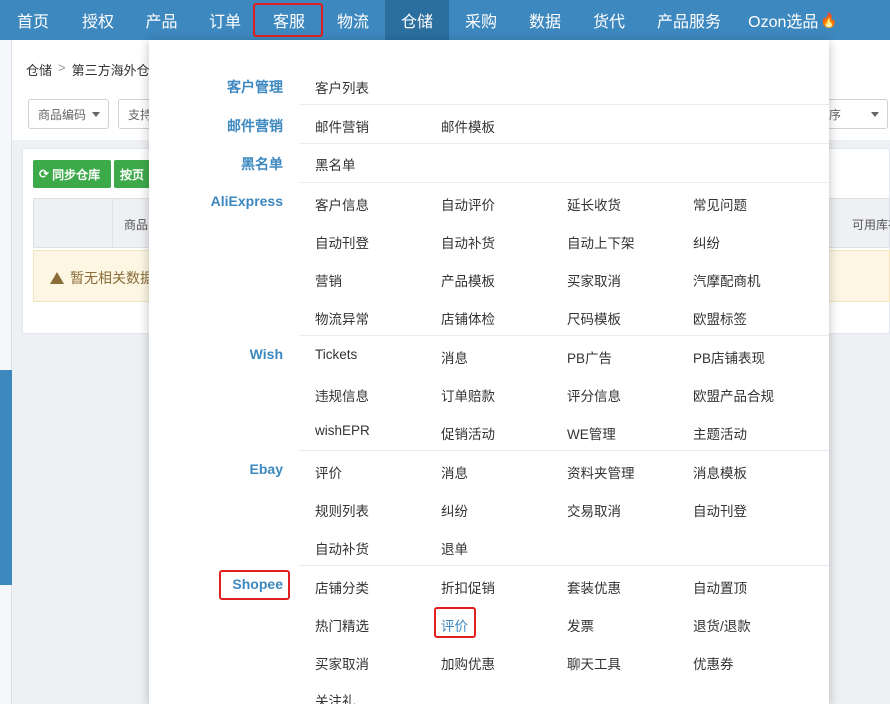  What do you see at coordinates (720, 433) in the screenshot?
I see `menu-wish-item: 主题活动` at bounding box center [720, 433].